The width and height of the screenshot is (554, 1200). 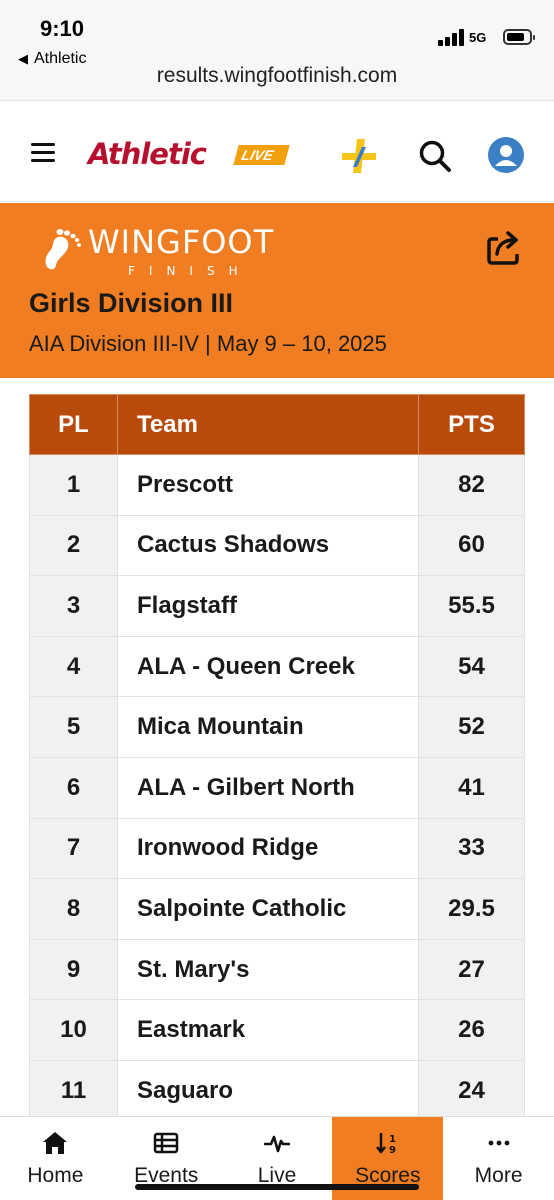 What do you see at coordinates (268, 545) in the screenshot?
I see `team-cell: Cactus Shadows` at bounding box center [268, 545].